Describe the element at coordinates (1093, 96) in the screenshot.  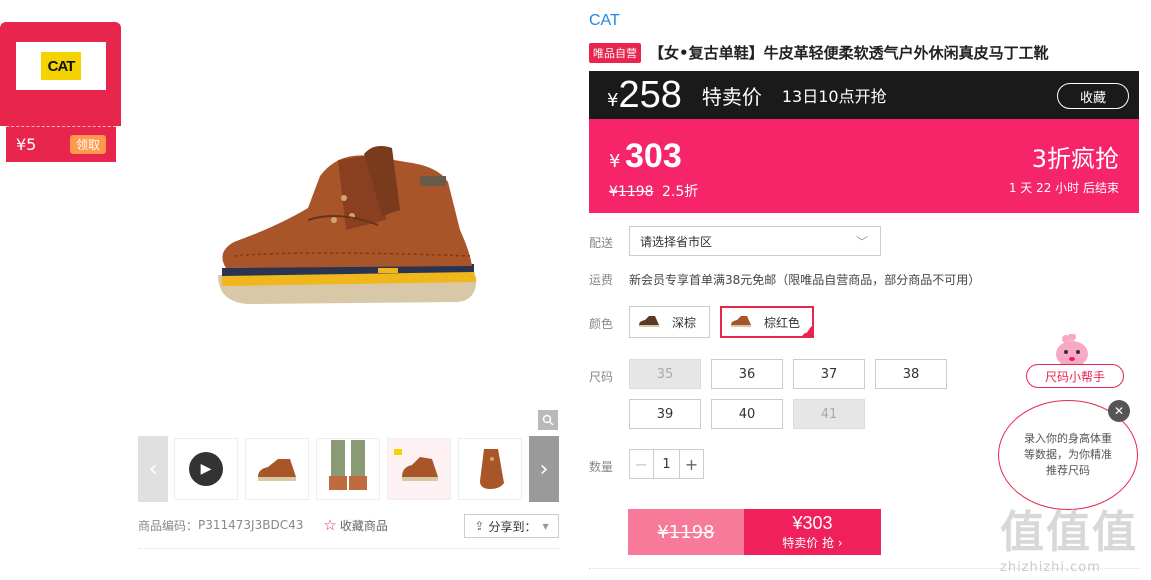
I see `favorite-button: 收藏` at that location.